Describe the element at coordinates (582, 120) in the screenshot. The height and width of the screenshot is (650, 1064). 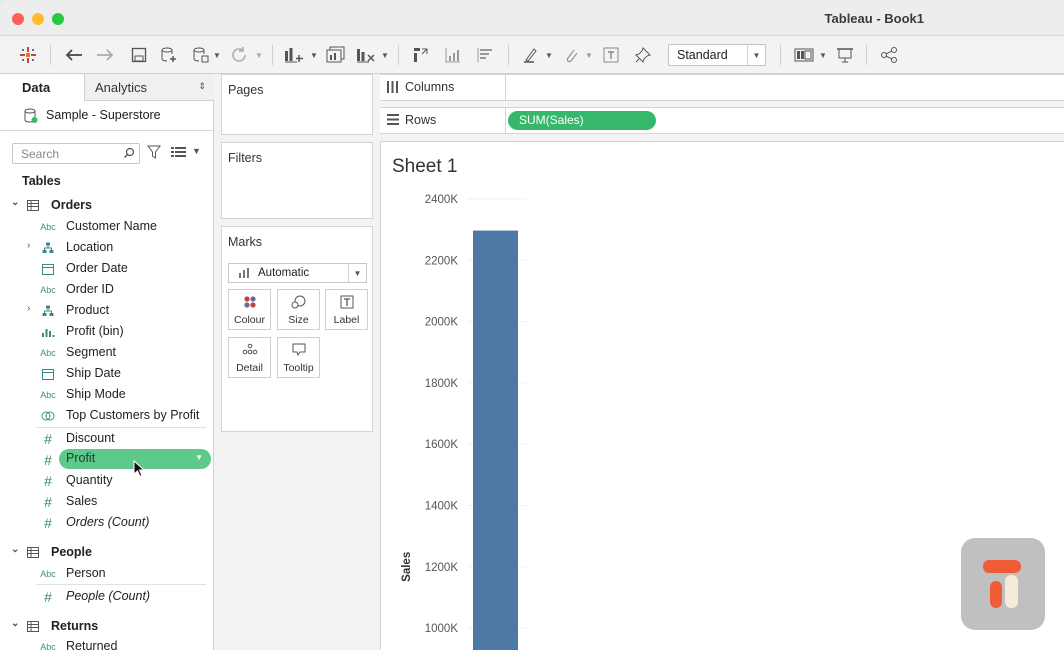
I see `sum-sales-pill: SUM(Sales)` at that location.